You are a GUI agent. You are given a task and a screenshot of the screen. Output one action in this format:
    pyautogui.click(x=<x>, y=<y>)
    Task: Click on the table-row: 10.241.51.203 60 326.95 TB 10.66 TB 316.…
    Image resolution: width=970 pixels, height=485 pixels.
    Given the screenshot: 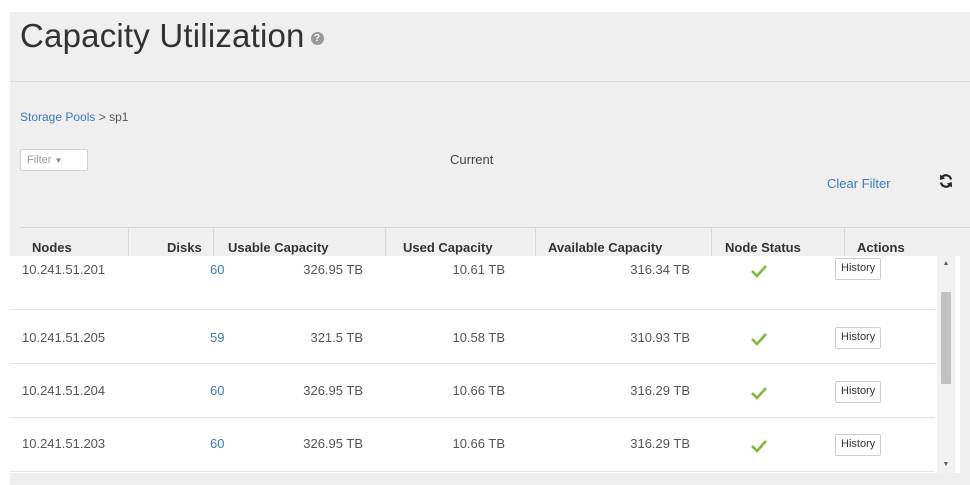 What is the action you would take?
    pyautogui.click(x=472, y=445)
    